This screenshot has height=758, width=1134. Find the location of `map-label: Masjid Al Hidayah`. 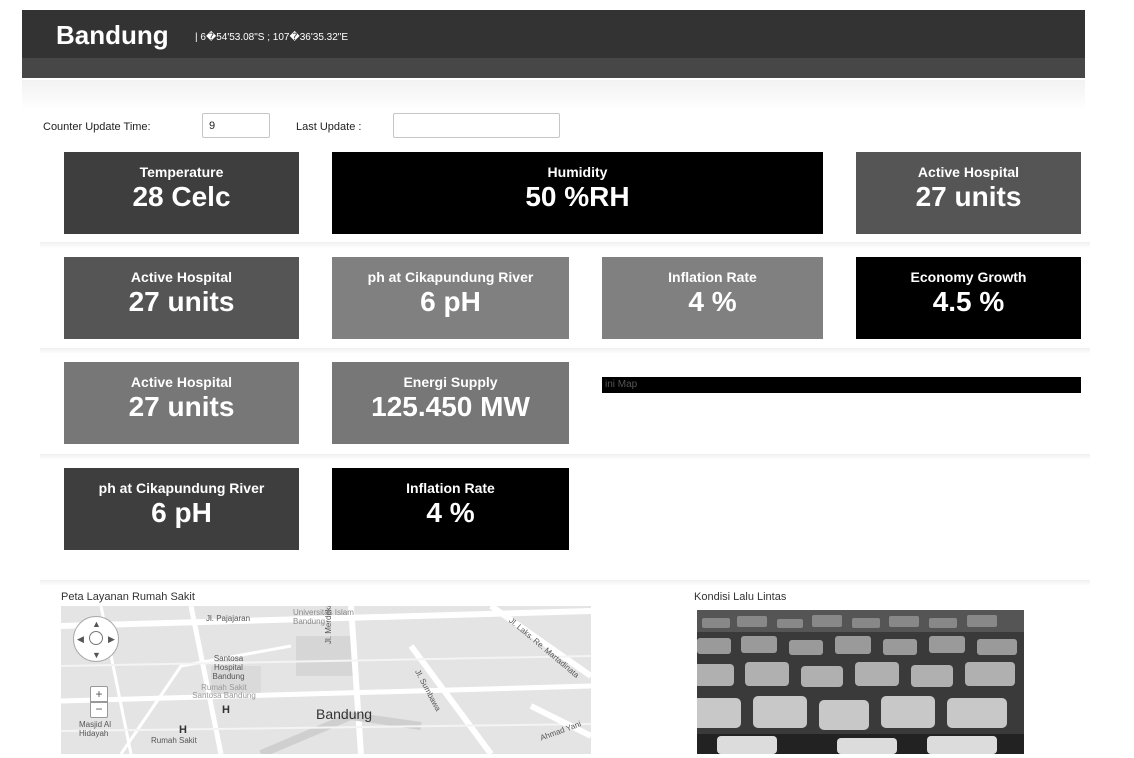

map-label: Masjid Al Hidayah is located at coordinates (95, 729).